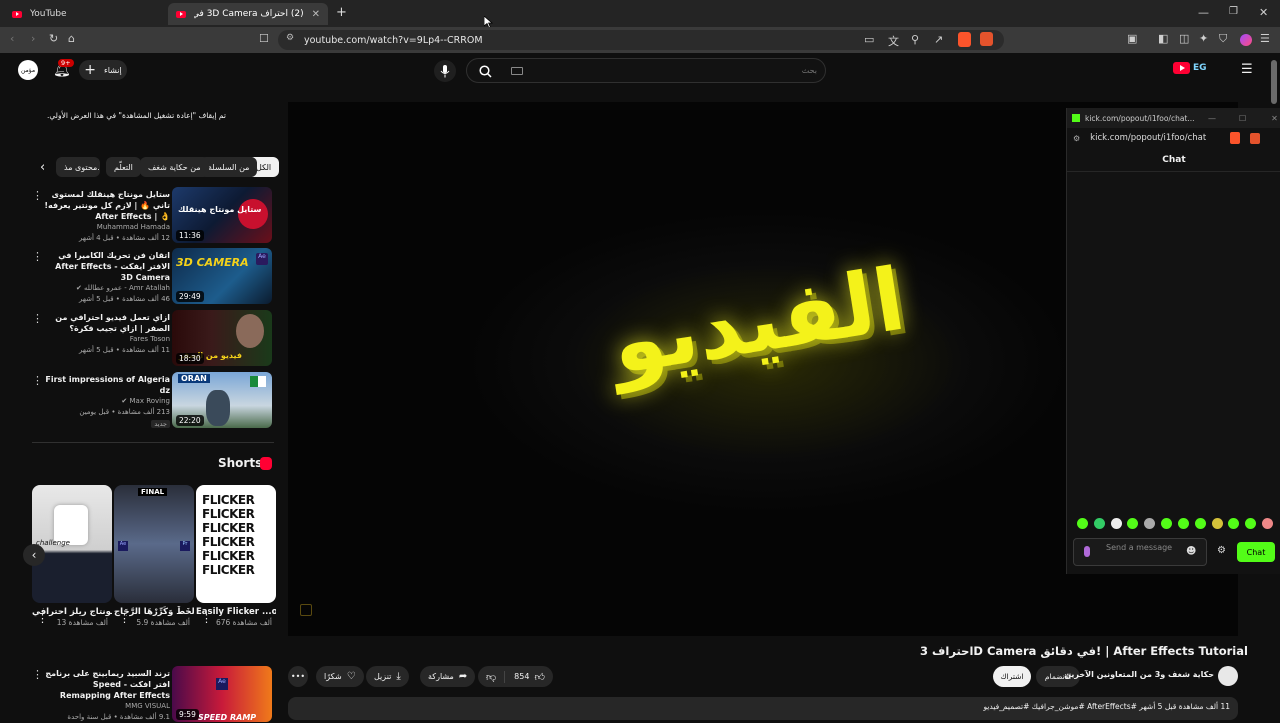 The height and width of the screenshot is (723, 1280). What do you see at coordinates (1191, 551) in the screenshot?
I see `emoji-picker-icon: ☻` at bounding box center [1191, 551].